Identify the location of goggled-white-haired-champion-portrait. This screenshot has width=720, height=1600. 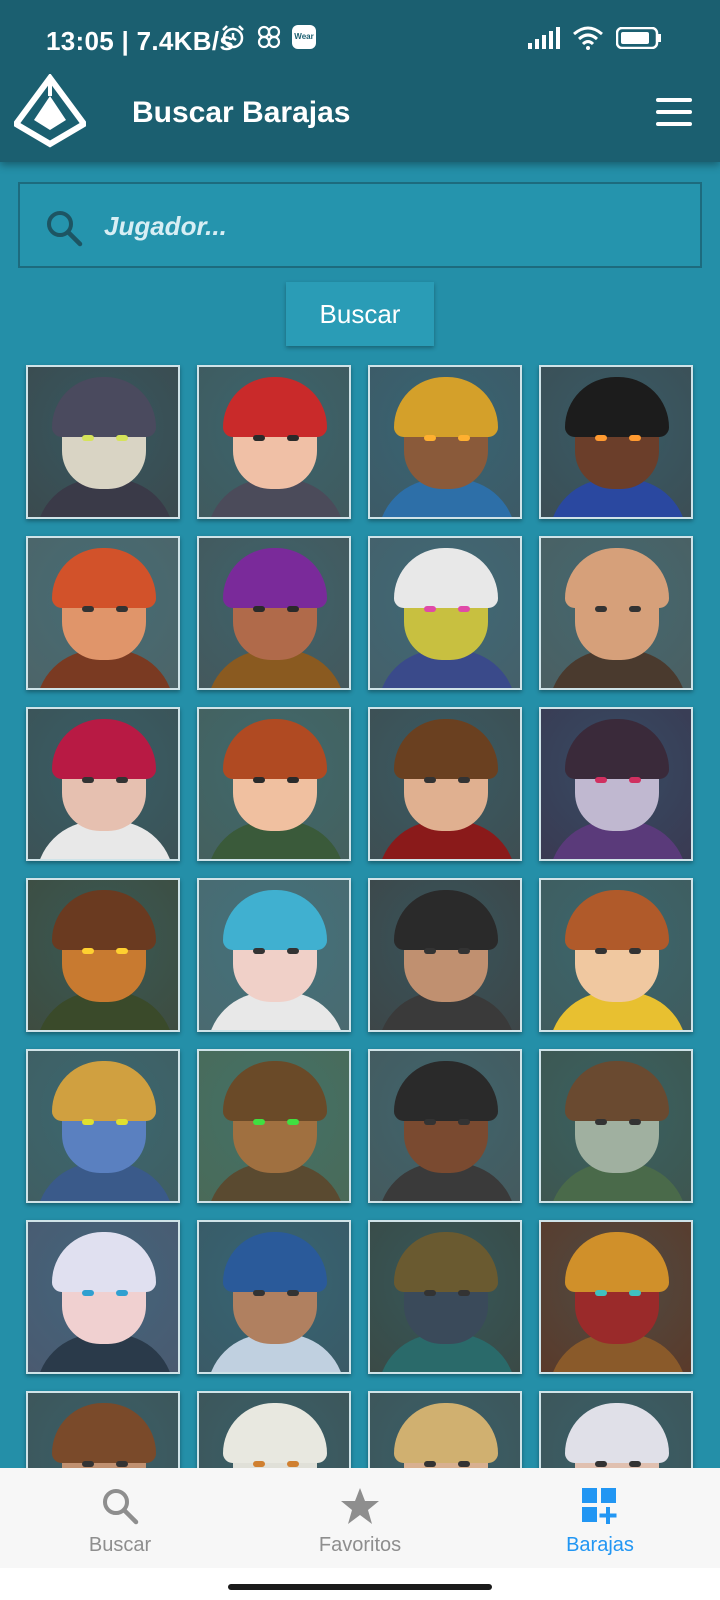
(274, 1429).